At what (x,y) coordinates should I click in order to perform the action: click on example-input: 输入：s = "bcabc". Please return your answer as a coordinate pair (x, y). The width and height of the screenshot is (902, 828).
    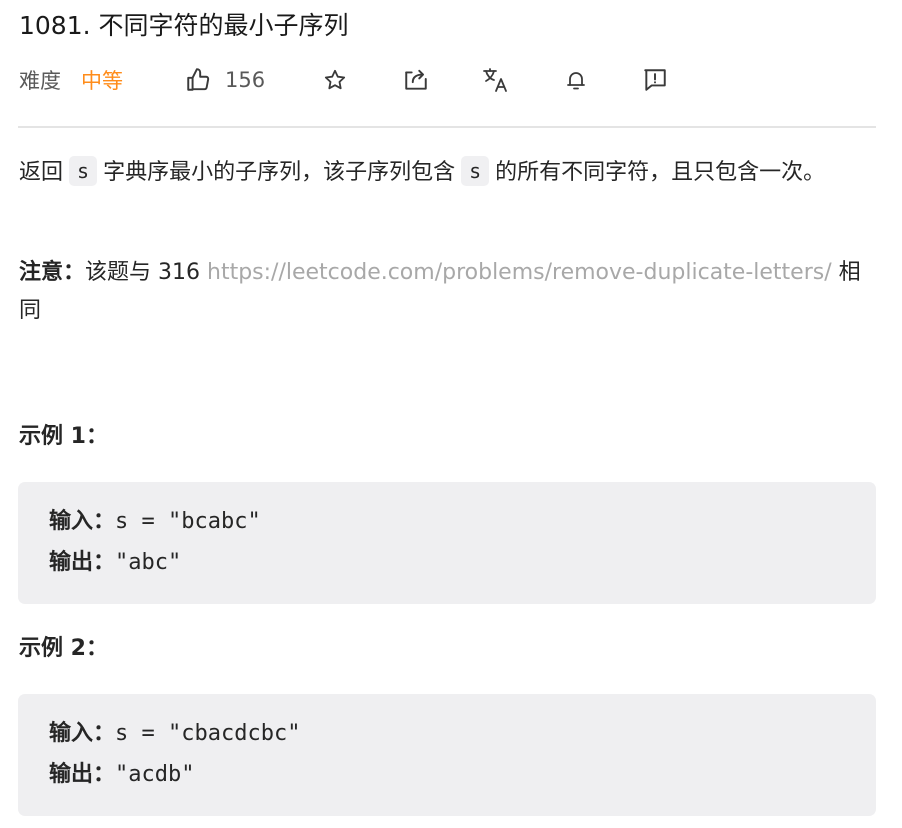
    Looking at the image, I should click on (155, 522).